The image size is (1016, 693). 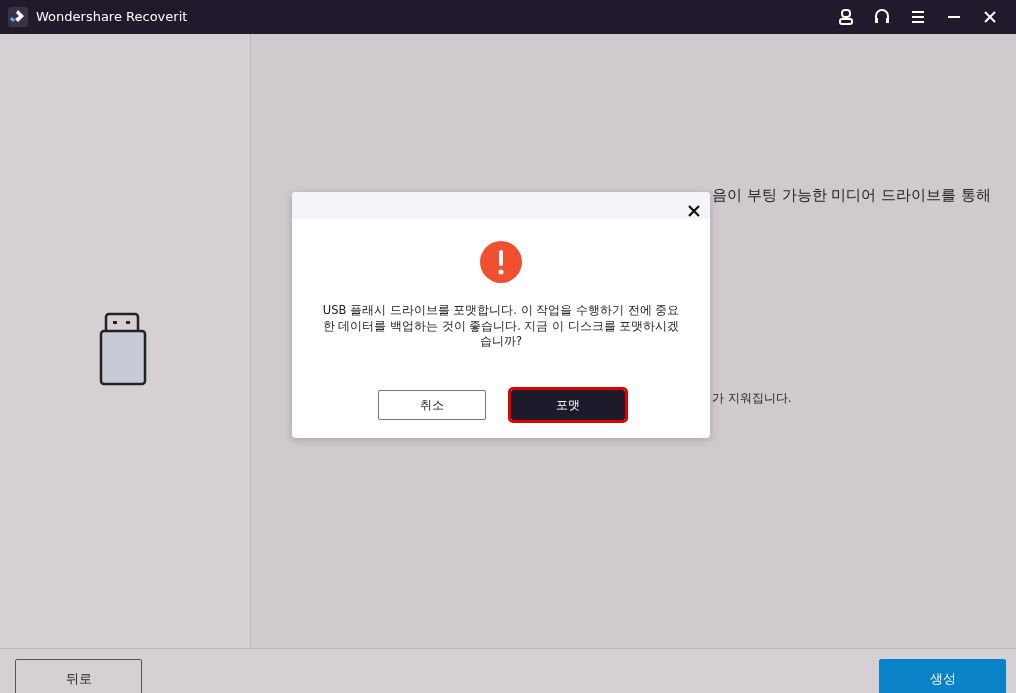 I want to click on warning-icon, so click(x=501, y=262).